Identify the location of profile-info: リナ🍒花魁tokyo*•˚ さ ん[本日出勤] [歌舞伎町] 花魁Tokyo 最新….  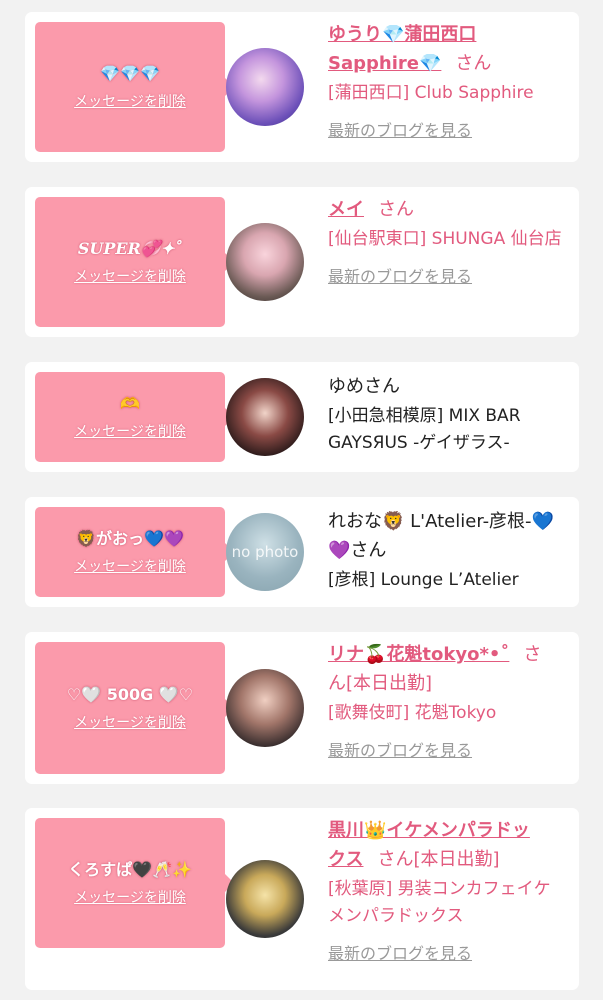
(446, 700).